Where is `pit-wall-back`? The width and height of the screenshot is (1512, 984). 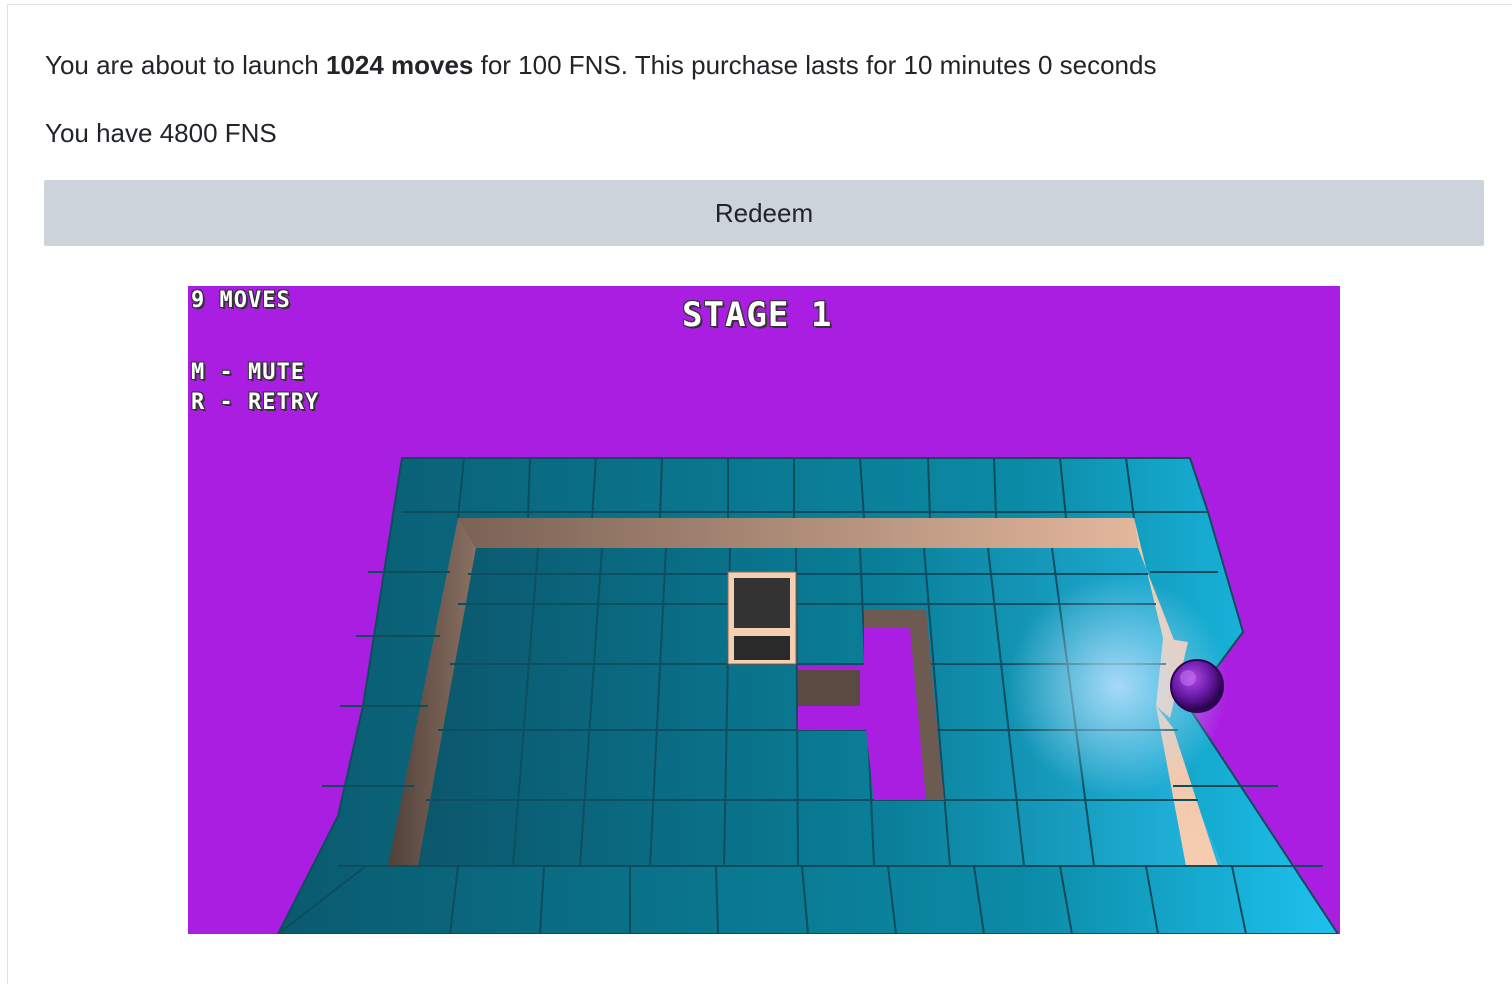 pit-wall-back is located at coordinates (798, 533).